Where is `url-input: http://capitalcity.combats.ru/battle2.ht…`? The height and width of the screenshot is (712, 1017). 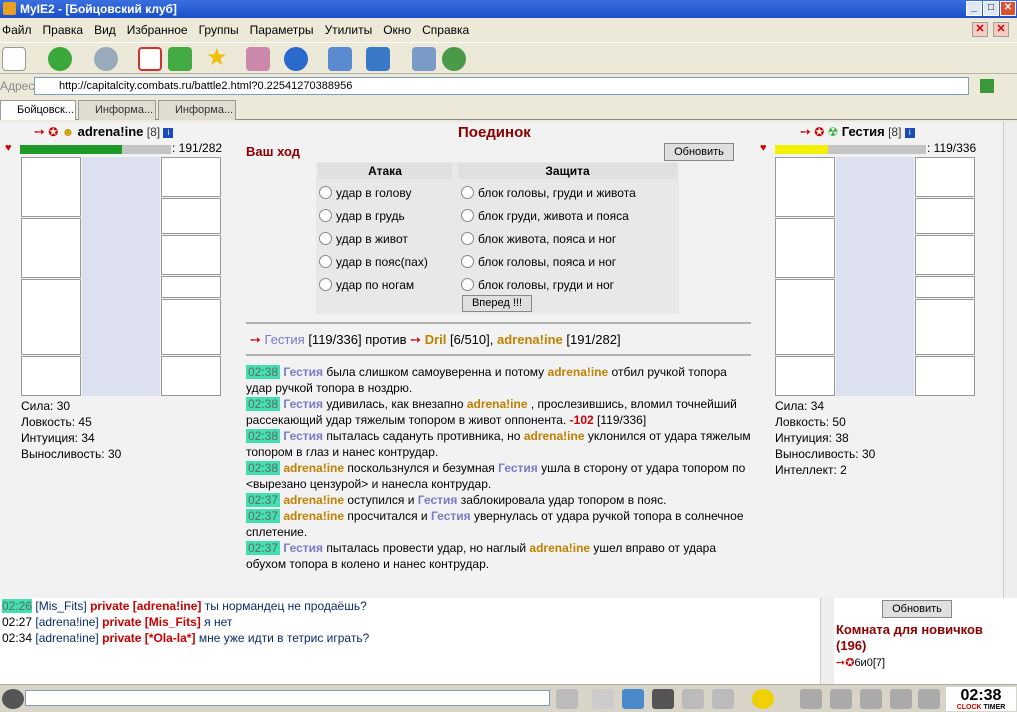
url-input: http://capitalcity.combats.ru/battle2.ht… is located at coordinates (501, 86).